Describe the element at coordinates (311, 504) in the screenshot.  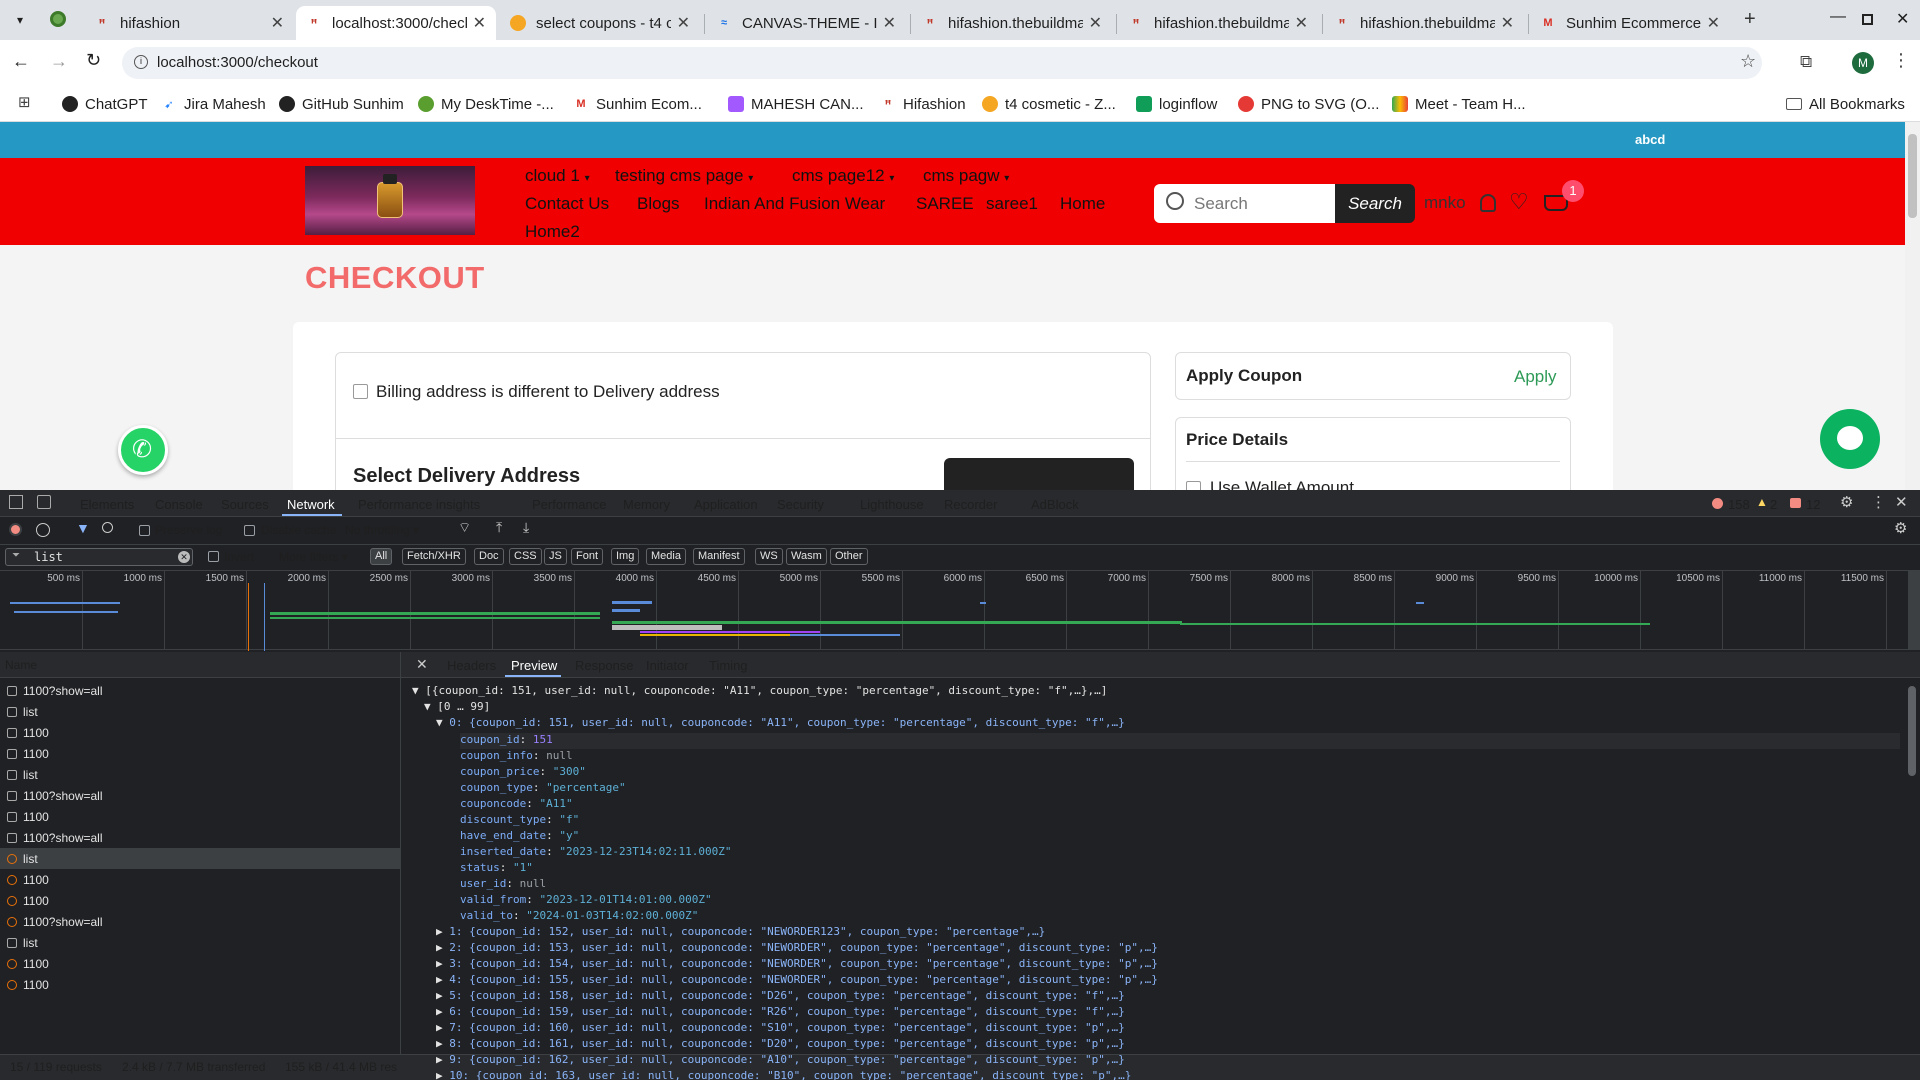
I see `devtools-tab-network: Network` at that location.